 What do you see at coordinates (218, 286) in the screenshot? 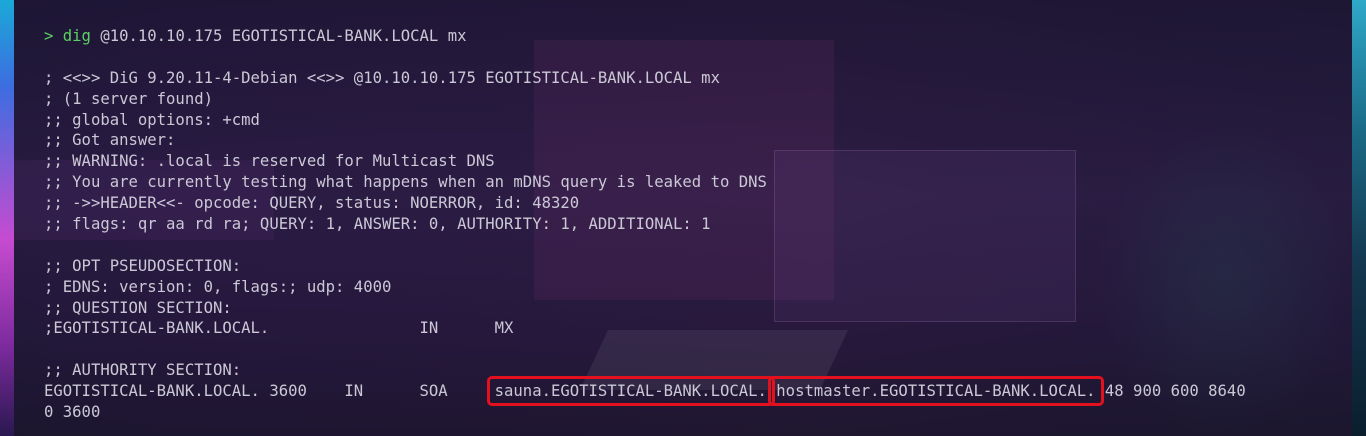
I see `output-line: ; EDNS: version: 0, flags:; udp: 4000` at bounding box center [218, 286].